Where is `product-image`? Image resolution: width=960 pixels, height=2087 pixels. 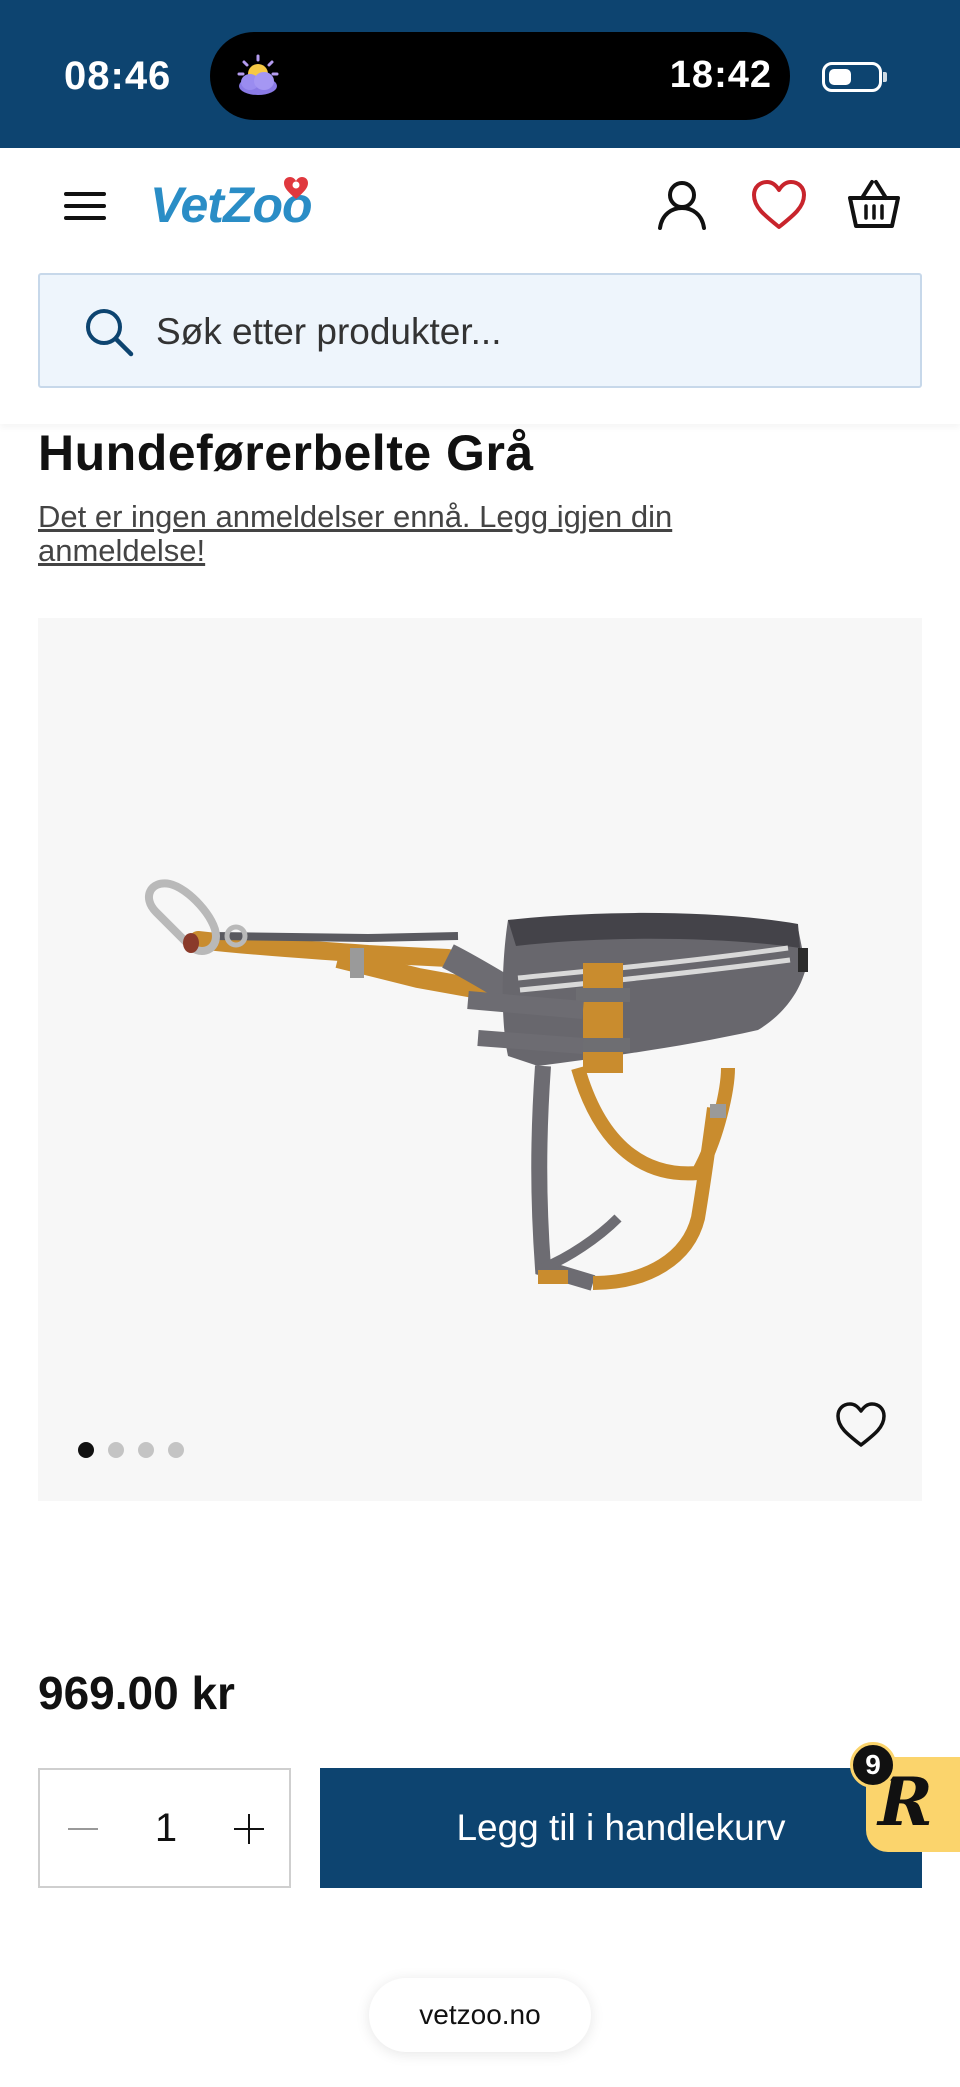
product-image is located at coordinates (476, 1085).